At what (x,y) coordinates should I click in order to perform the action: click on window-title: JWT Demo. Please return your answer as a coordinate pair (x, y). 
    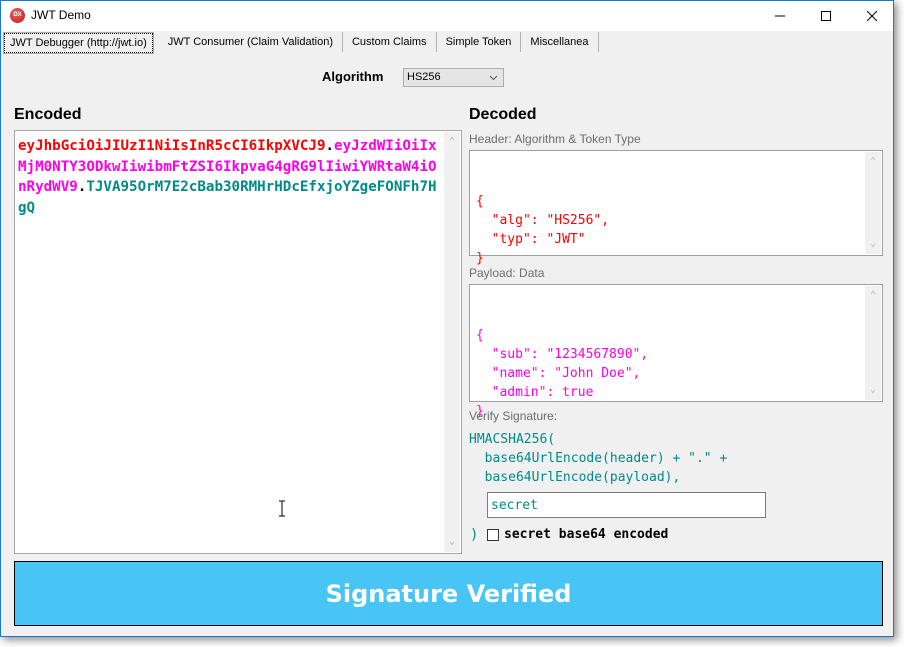
    Looking at the image, I should click on (61, 15).